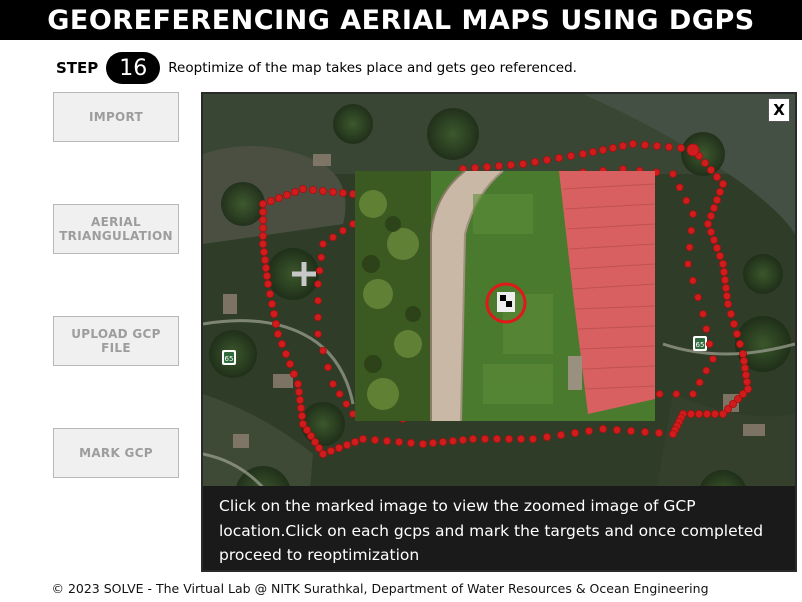 Image resolution: width=802 pixels, height=602 pixels. I want to click on mark-gcp-button: MARK GCP, so click(116, 453).